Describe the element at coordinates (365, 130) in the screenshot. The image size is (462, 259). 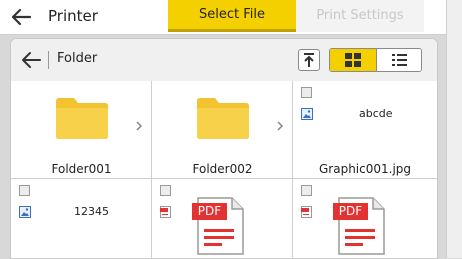
I see `file-tile-graphic001: abcde Graphic001.jpg` at that location.